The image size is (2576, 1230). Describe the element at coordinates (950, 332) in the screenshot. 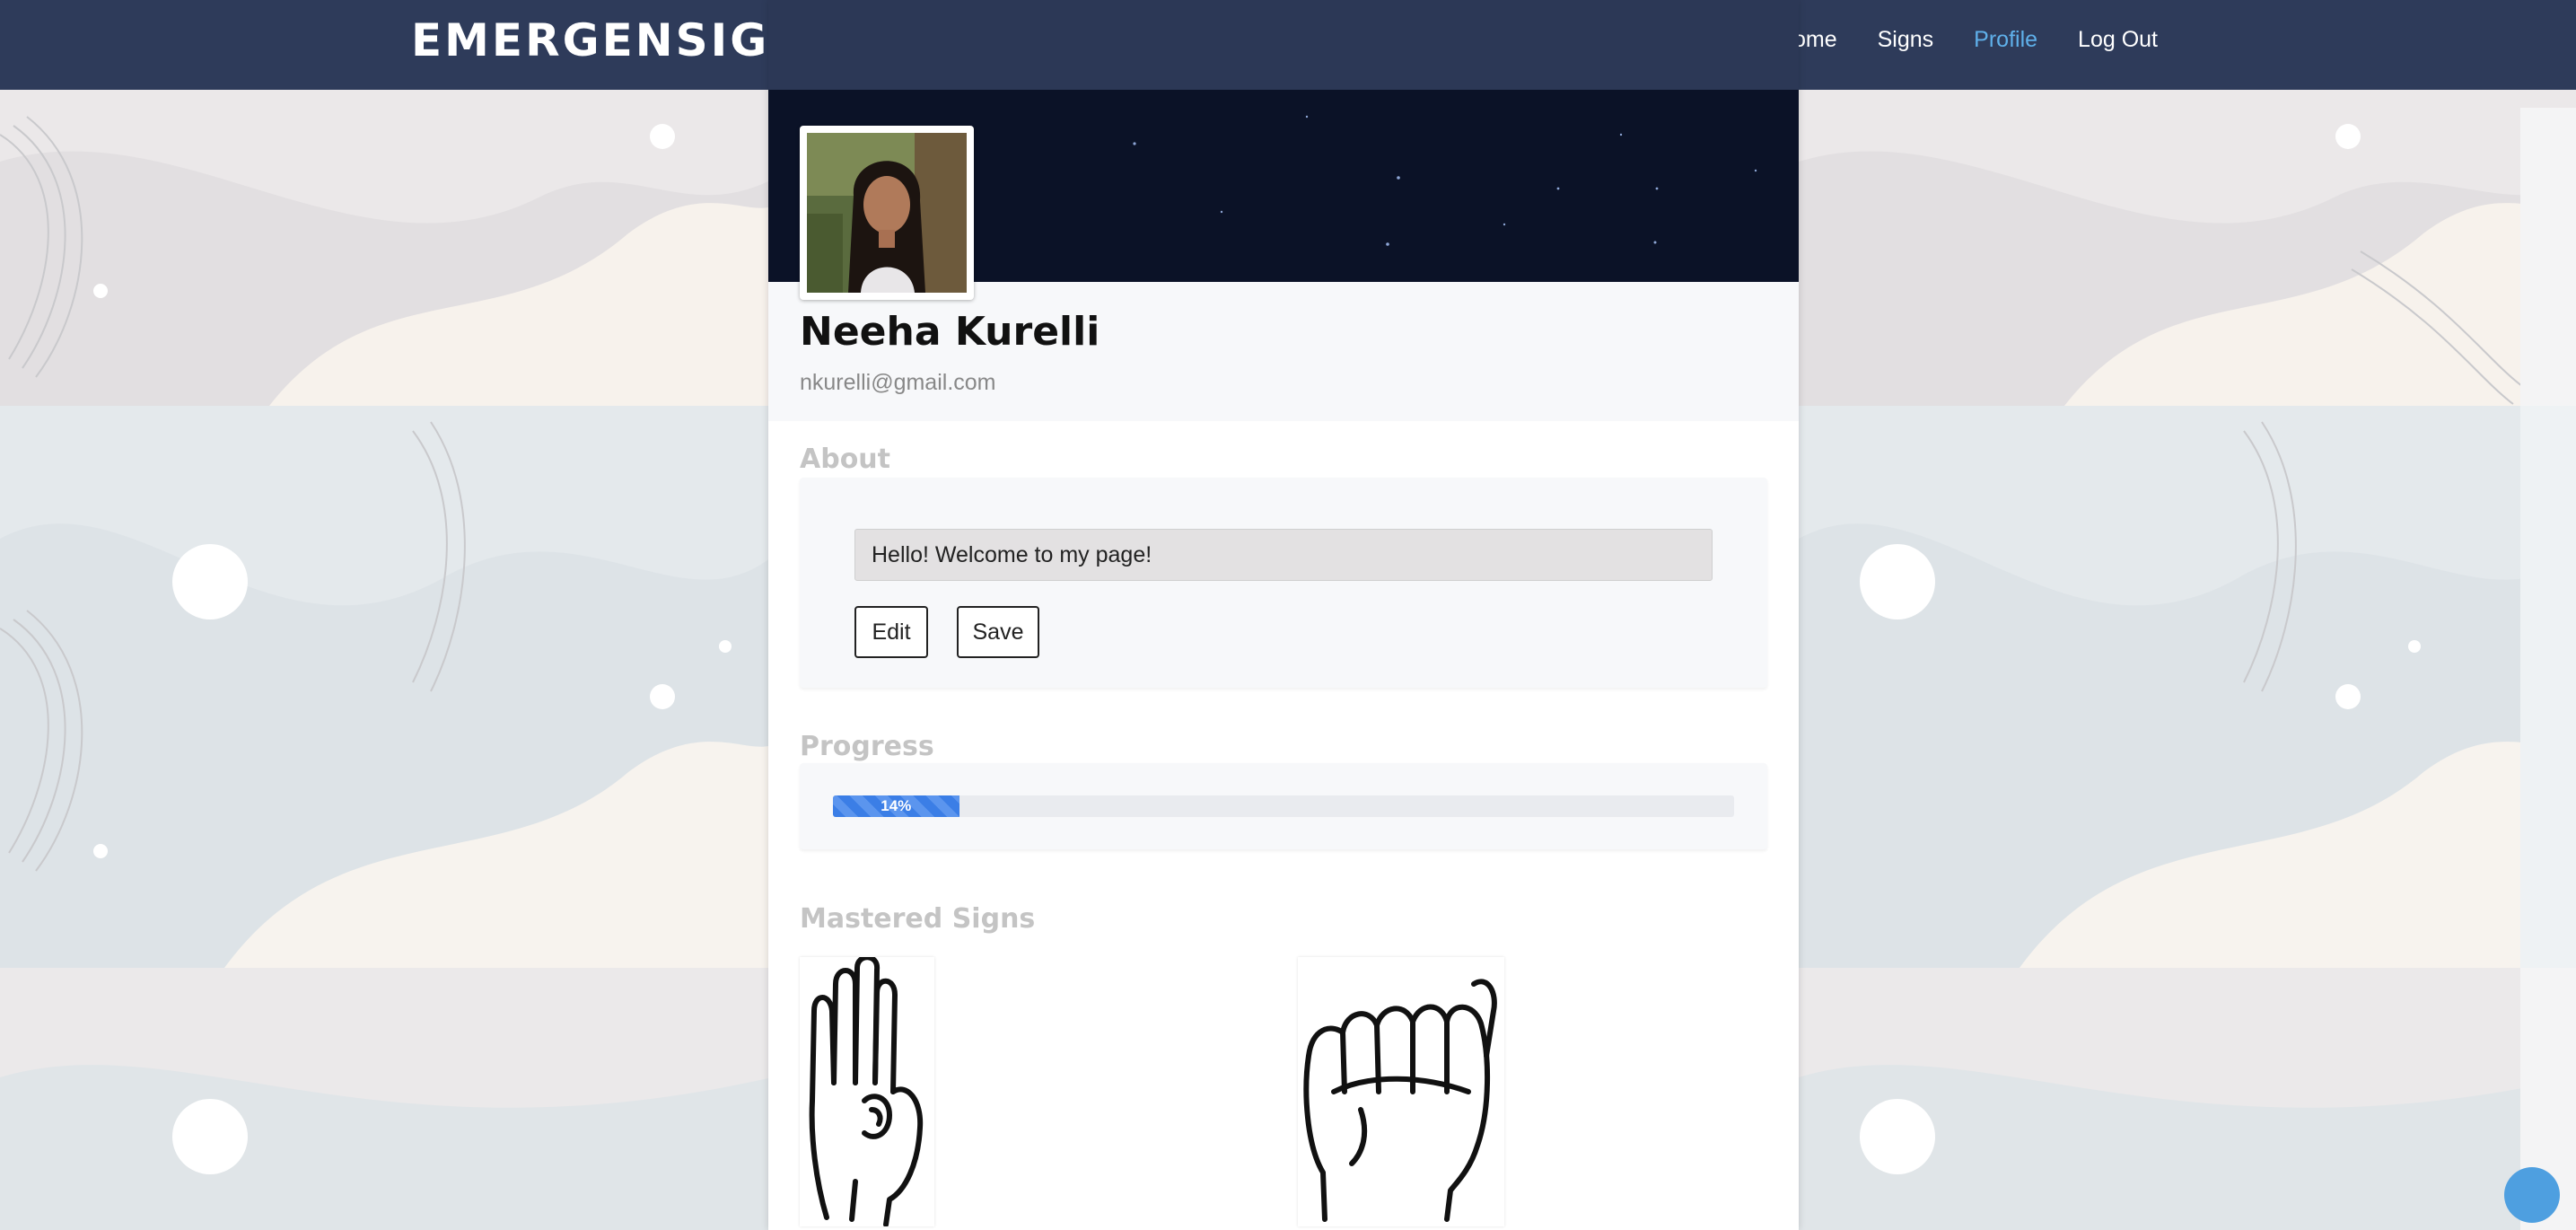

I see `profile-name: Neeha Kurelli` at that location.